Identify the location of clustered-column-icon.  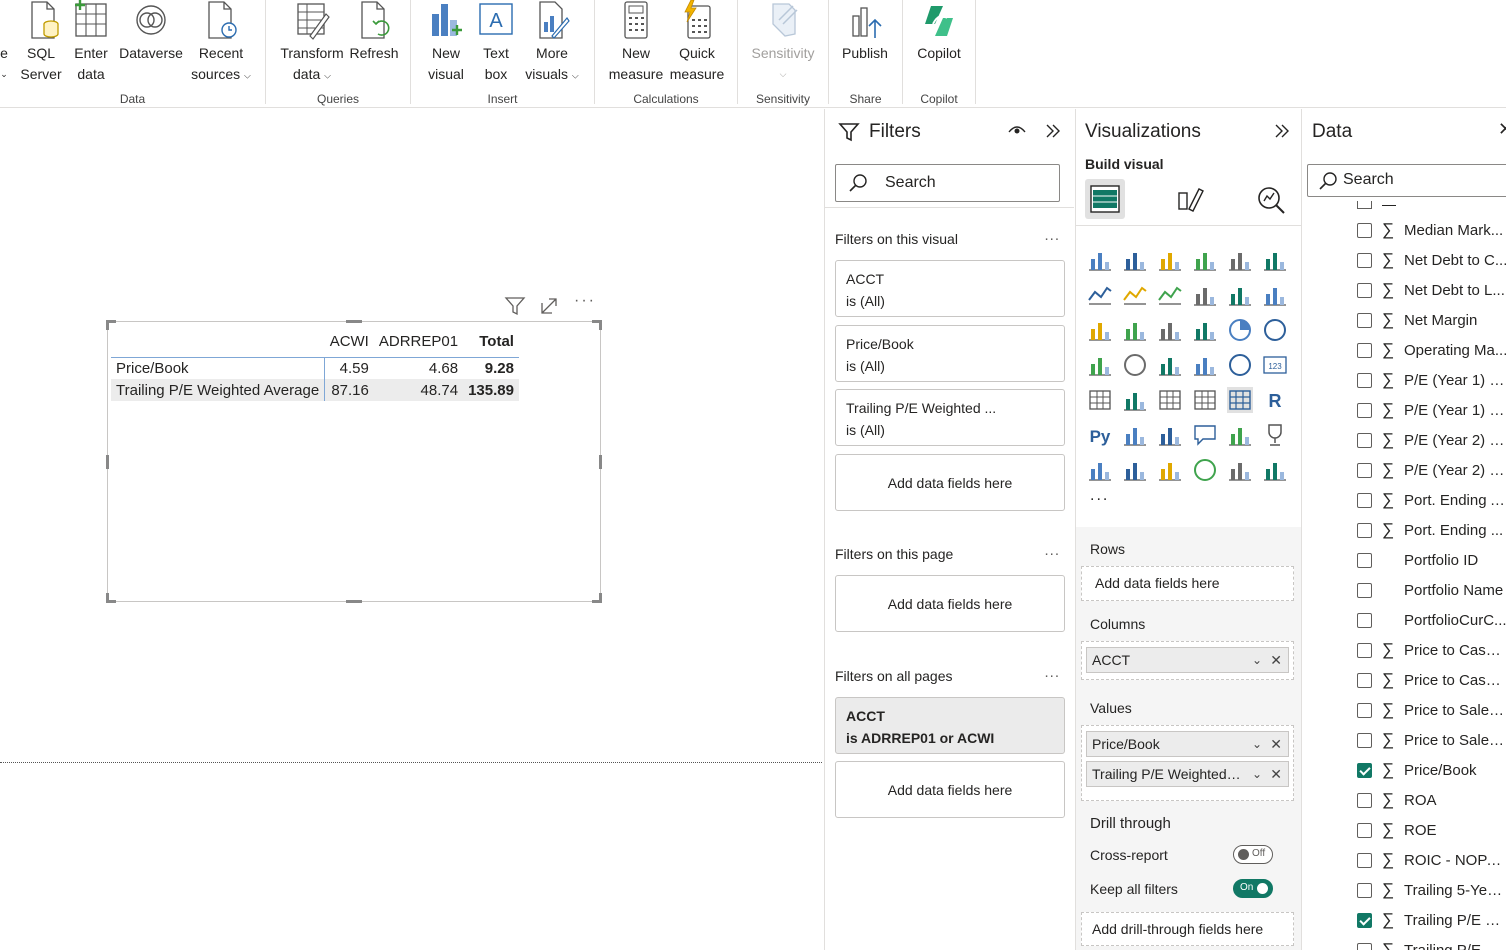
(1205, 260).